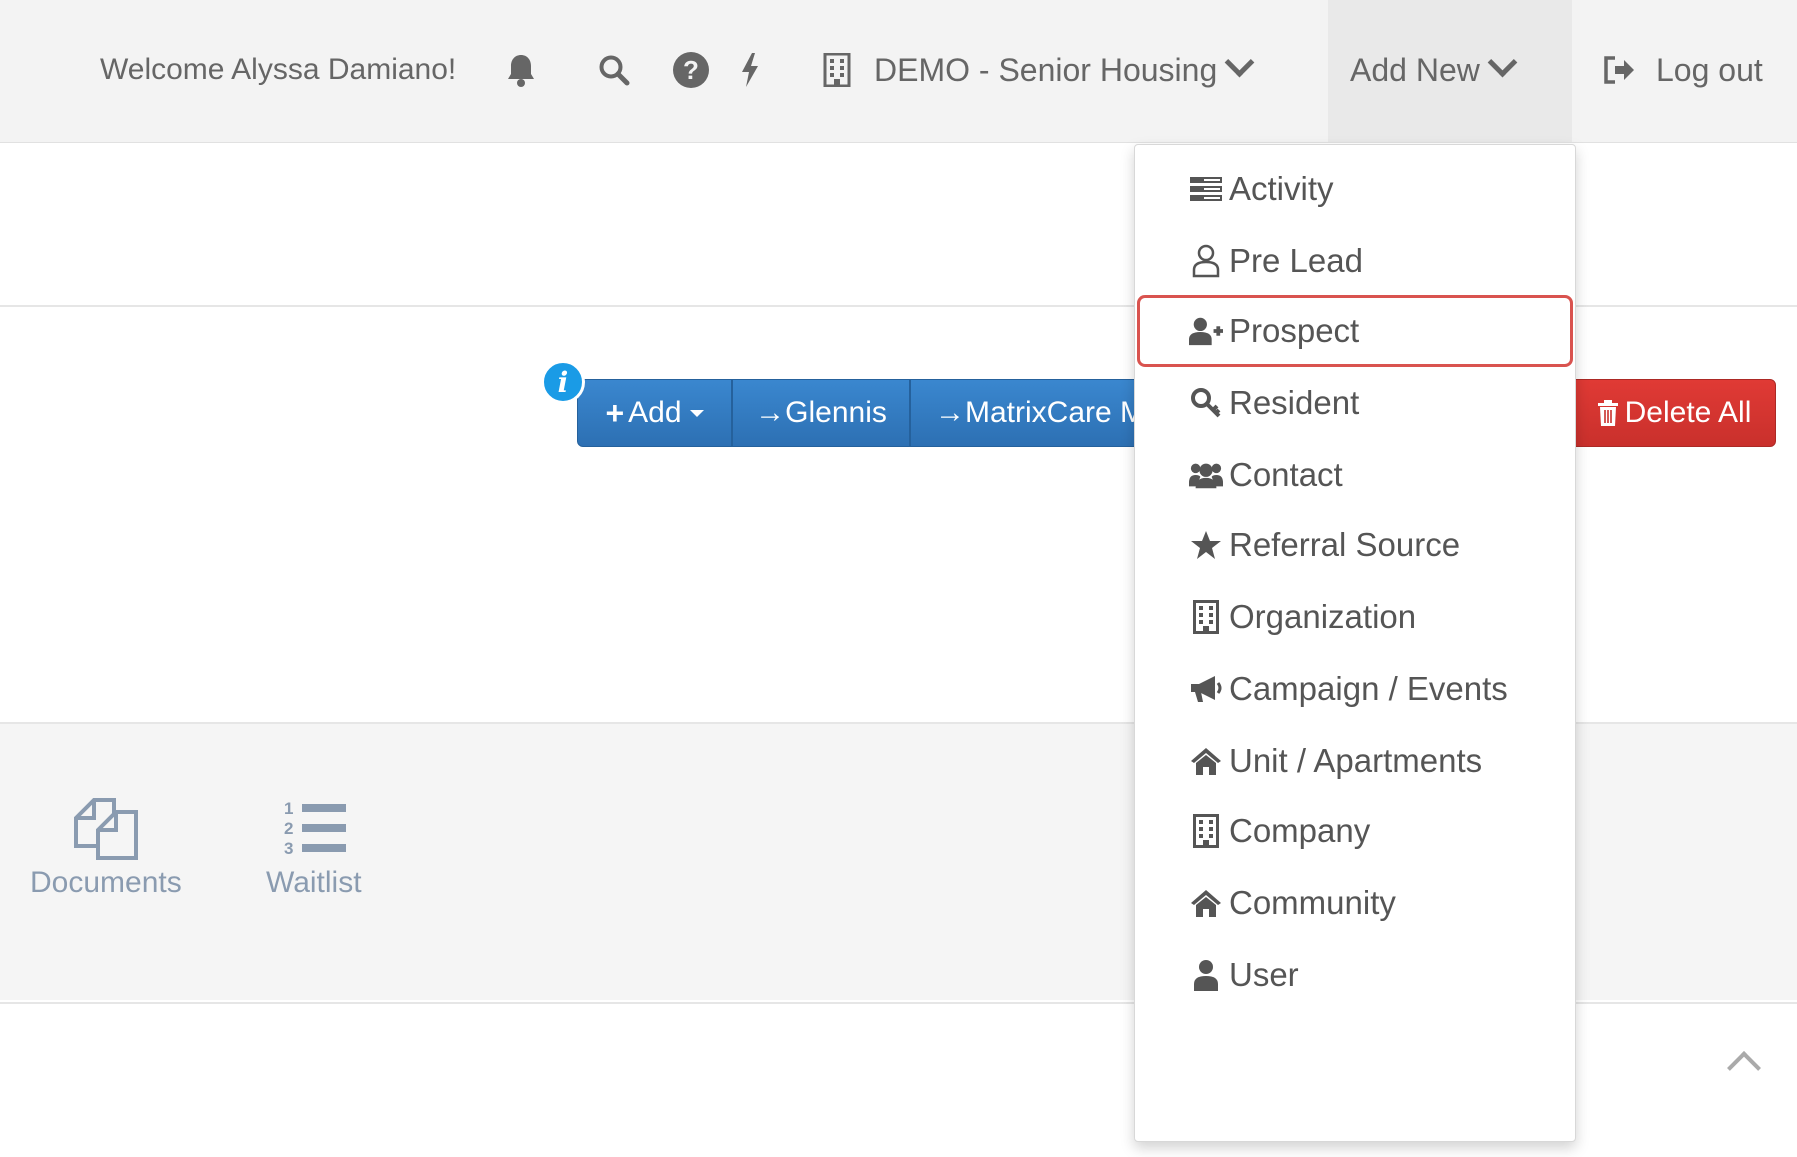 The image size is (1797, 1157). What do you see at coordinates (563, 382) in the screenshot?
I see `info-badge: i` at bounding box center [563, 382].